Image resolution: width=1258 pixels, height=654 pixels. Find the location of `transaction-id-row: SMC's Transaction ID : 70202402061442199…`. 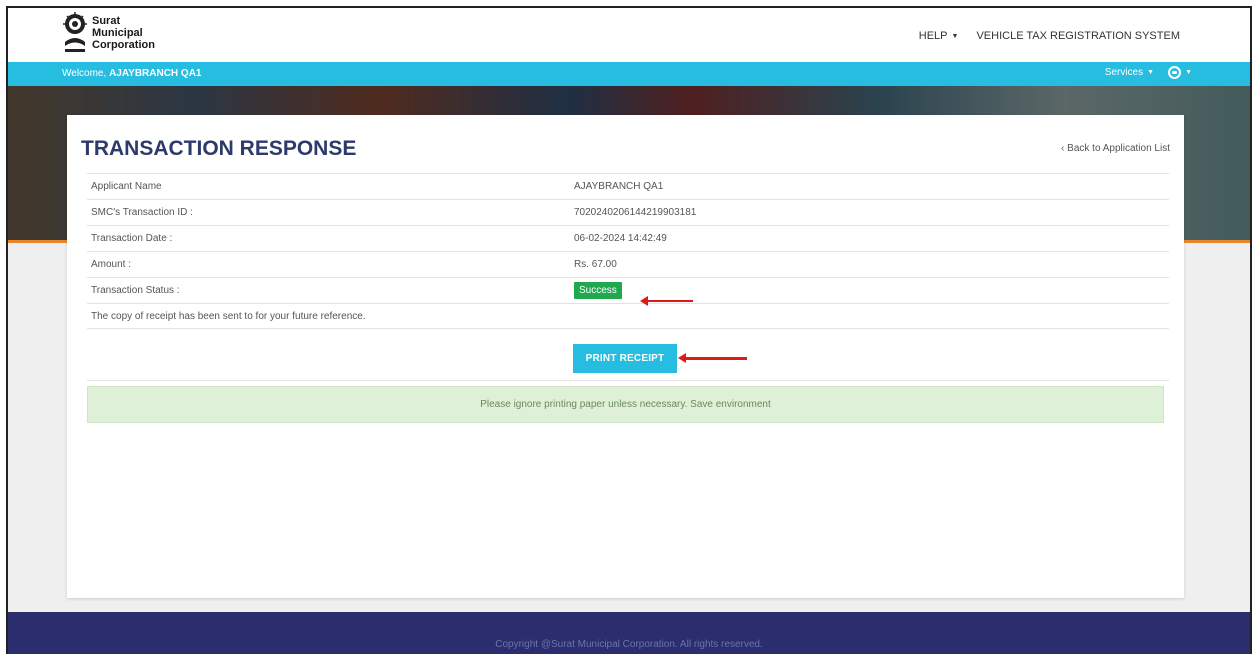

transaction-id-row: SMC's Transaction ID : 70202402061442199… is located at coordinates (628, 212).